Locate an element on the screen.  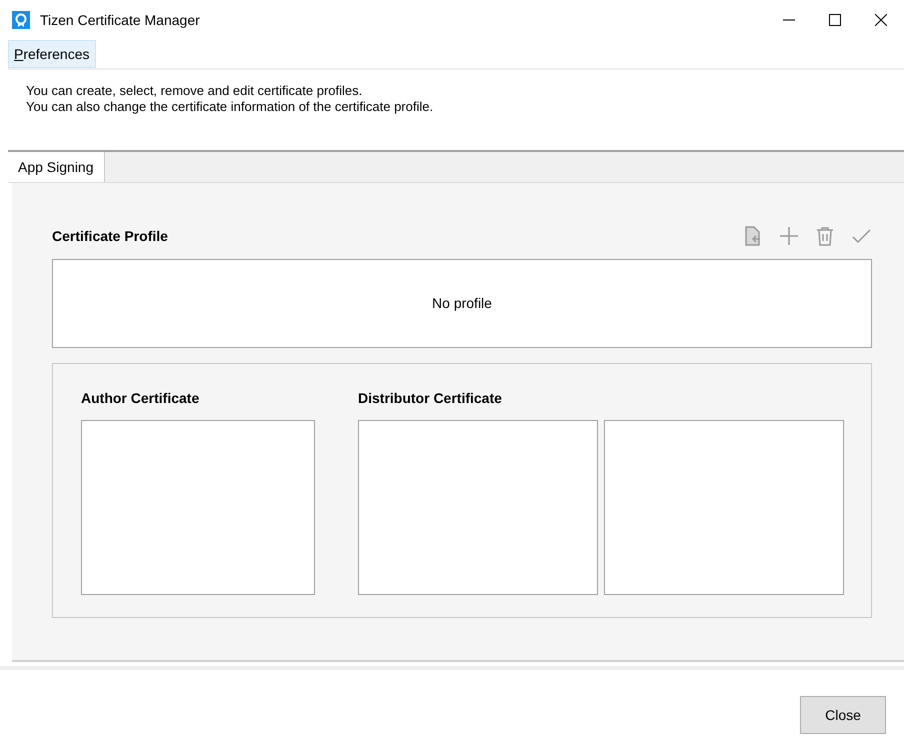
section-title: Certificate Profile is located at coordinates (110, 236).